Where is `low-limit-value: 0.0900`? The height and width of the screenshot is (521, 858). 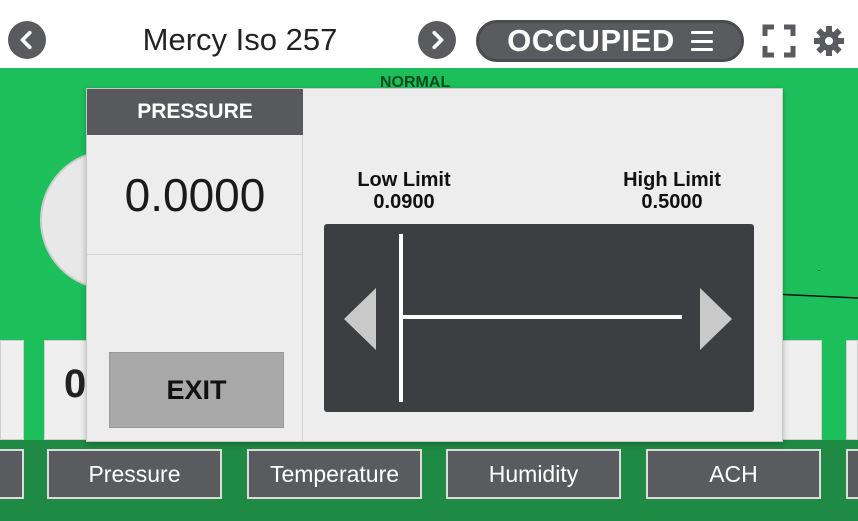
low-limit-value: 0.0900 is located at coordinates (404, 202).